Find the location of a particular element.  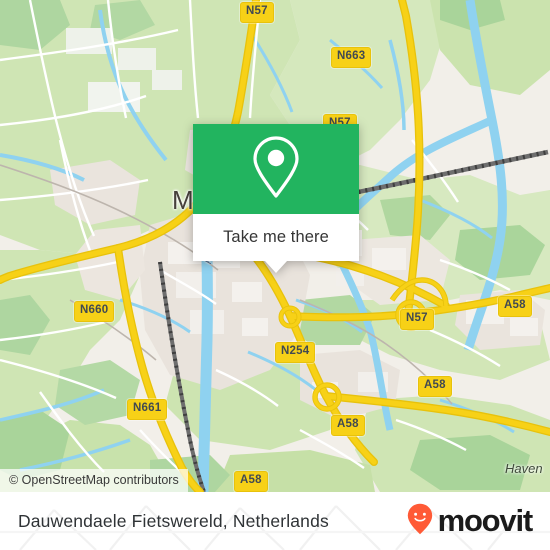

road-shield: N660 is located at coordinates (94, 311).